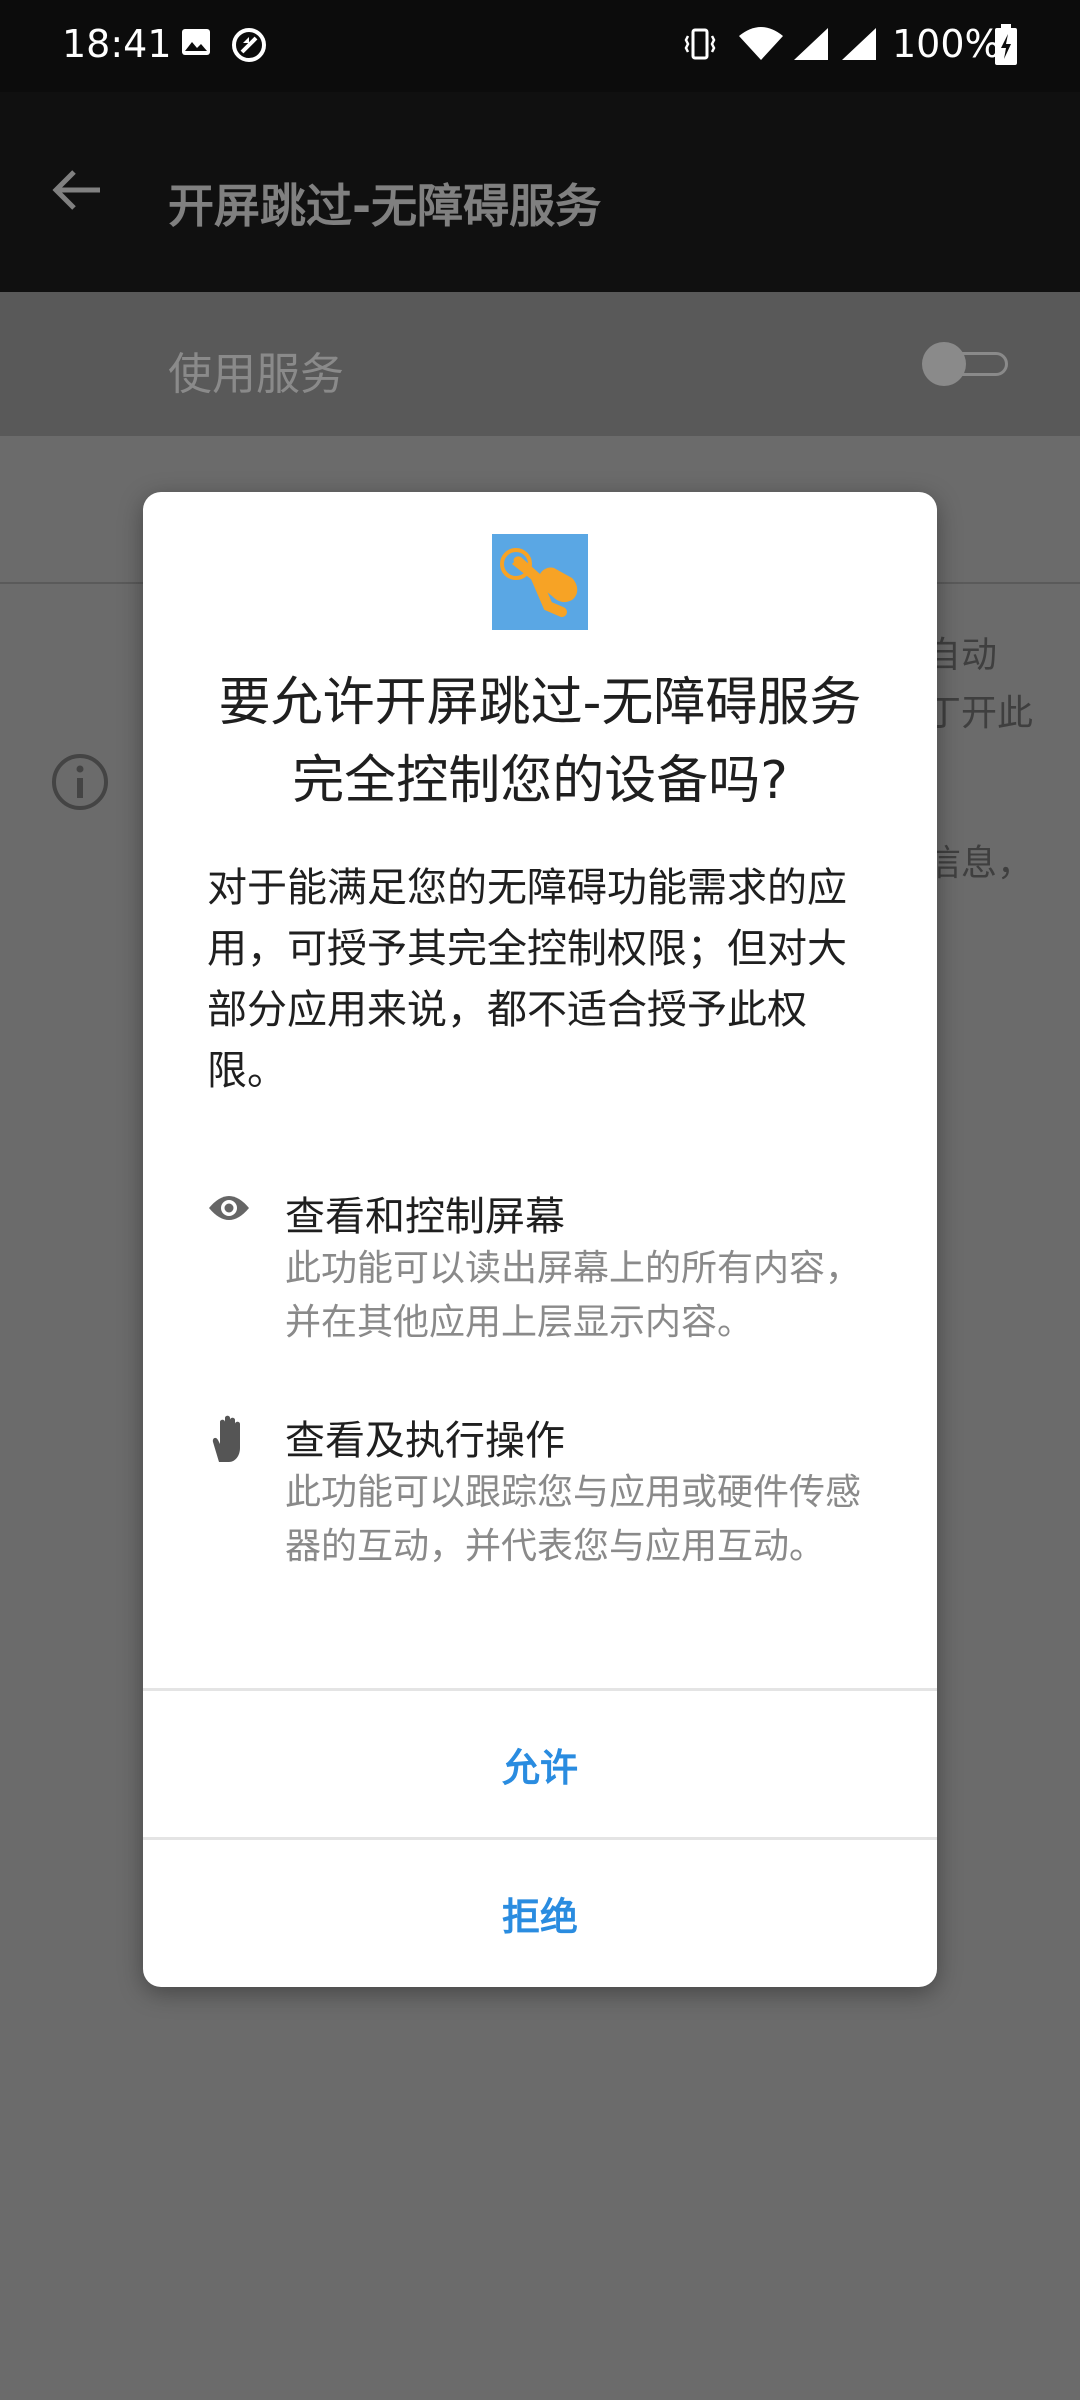 The image size is (1080, 2400). Describe the element at coordinates (540, 46) in the screenshot. I see `status-bar: 18:41 100%` at that location.